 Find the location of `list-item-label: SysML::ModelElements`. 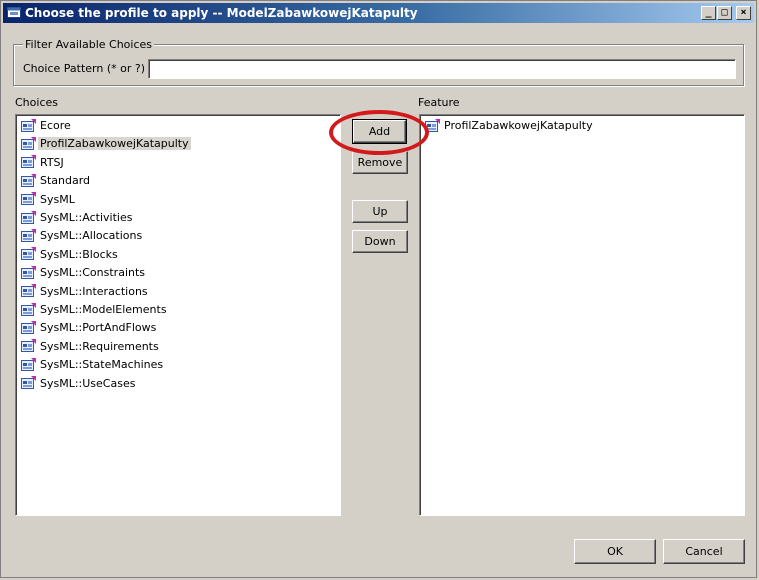

list-item-label: SysML::ModelElements is located at coordinates (103, 309).